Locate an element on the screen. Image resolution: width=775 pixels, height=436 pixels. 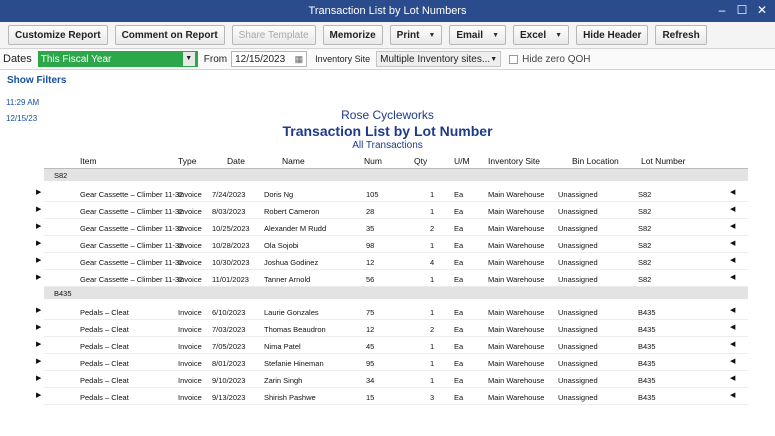
cell-num: 12 is located at coordinates (370, 262).